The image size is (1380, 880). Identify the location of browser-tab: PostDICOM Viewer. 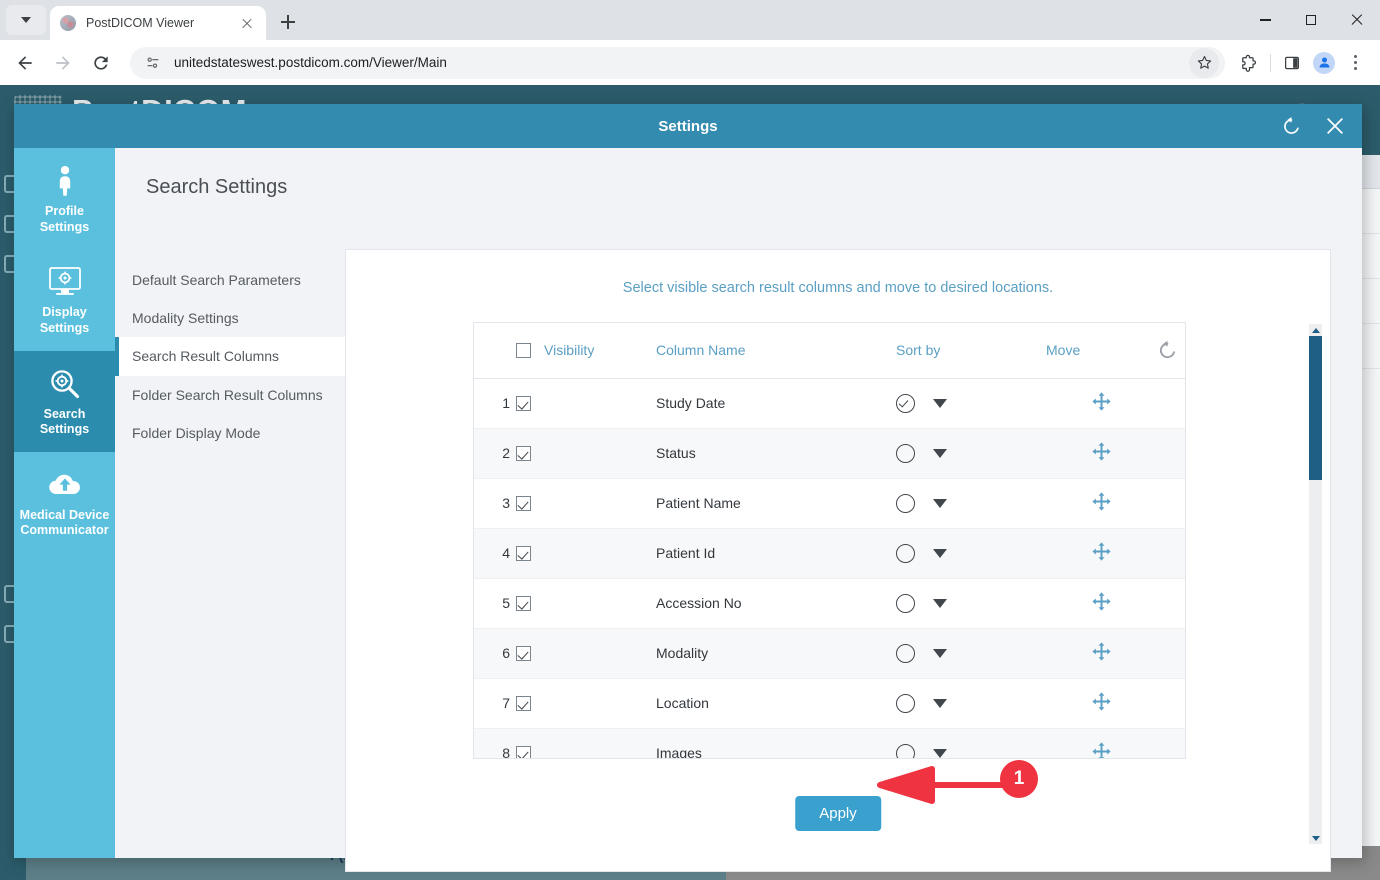
(158, 23).